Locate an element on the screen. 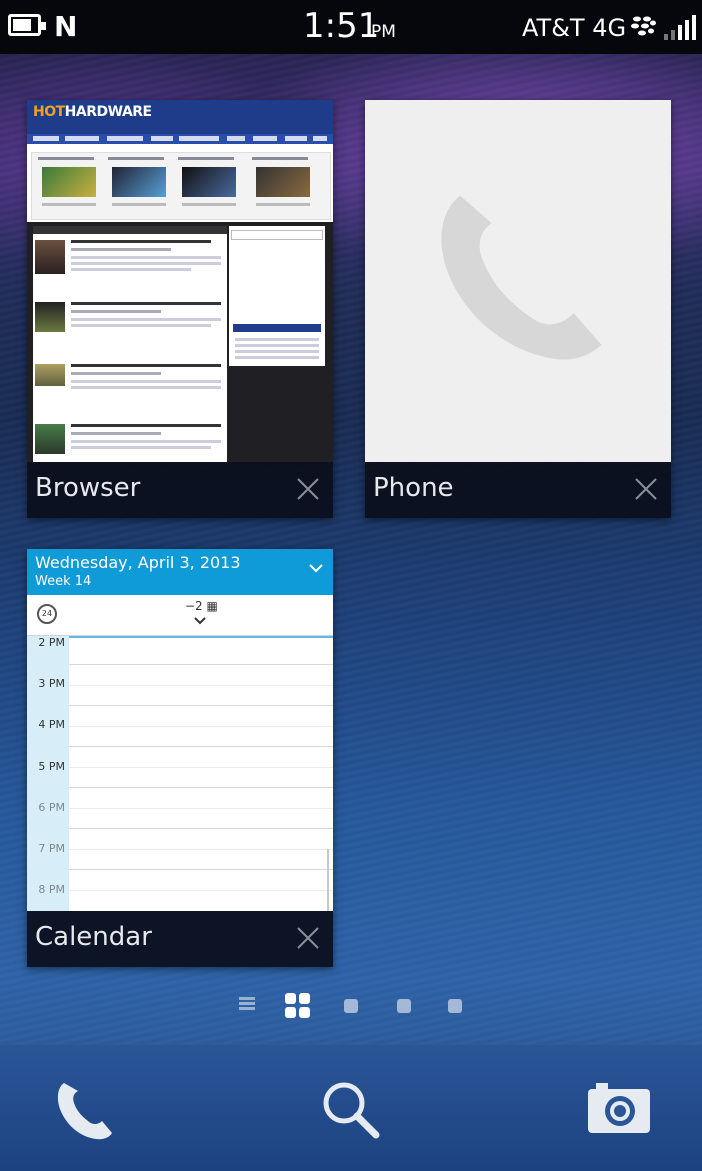 This screenshot has height=1171, width=702. camera-icon is located at coordinates (619, 1110).